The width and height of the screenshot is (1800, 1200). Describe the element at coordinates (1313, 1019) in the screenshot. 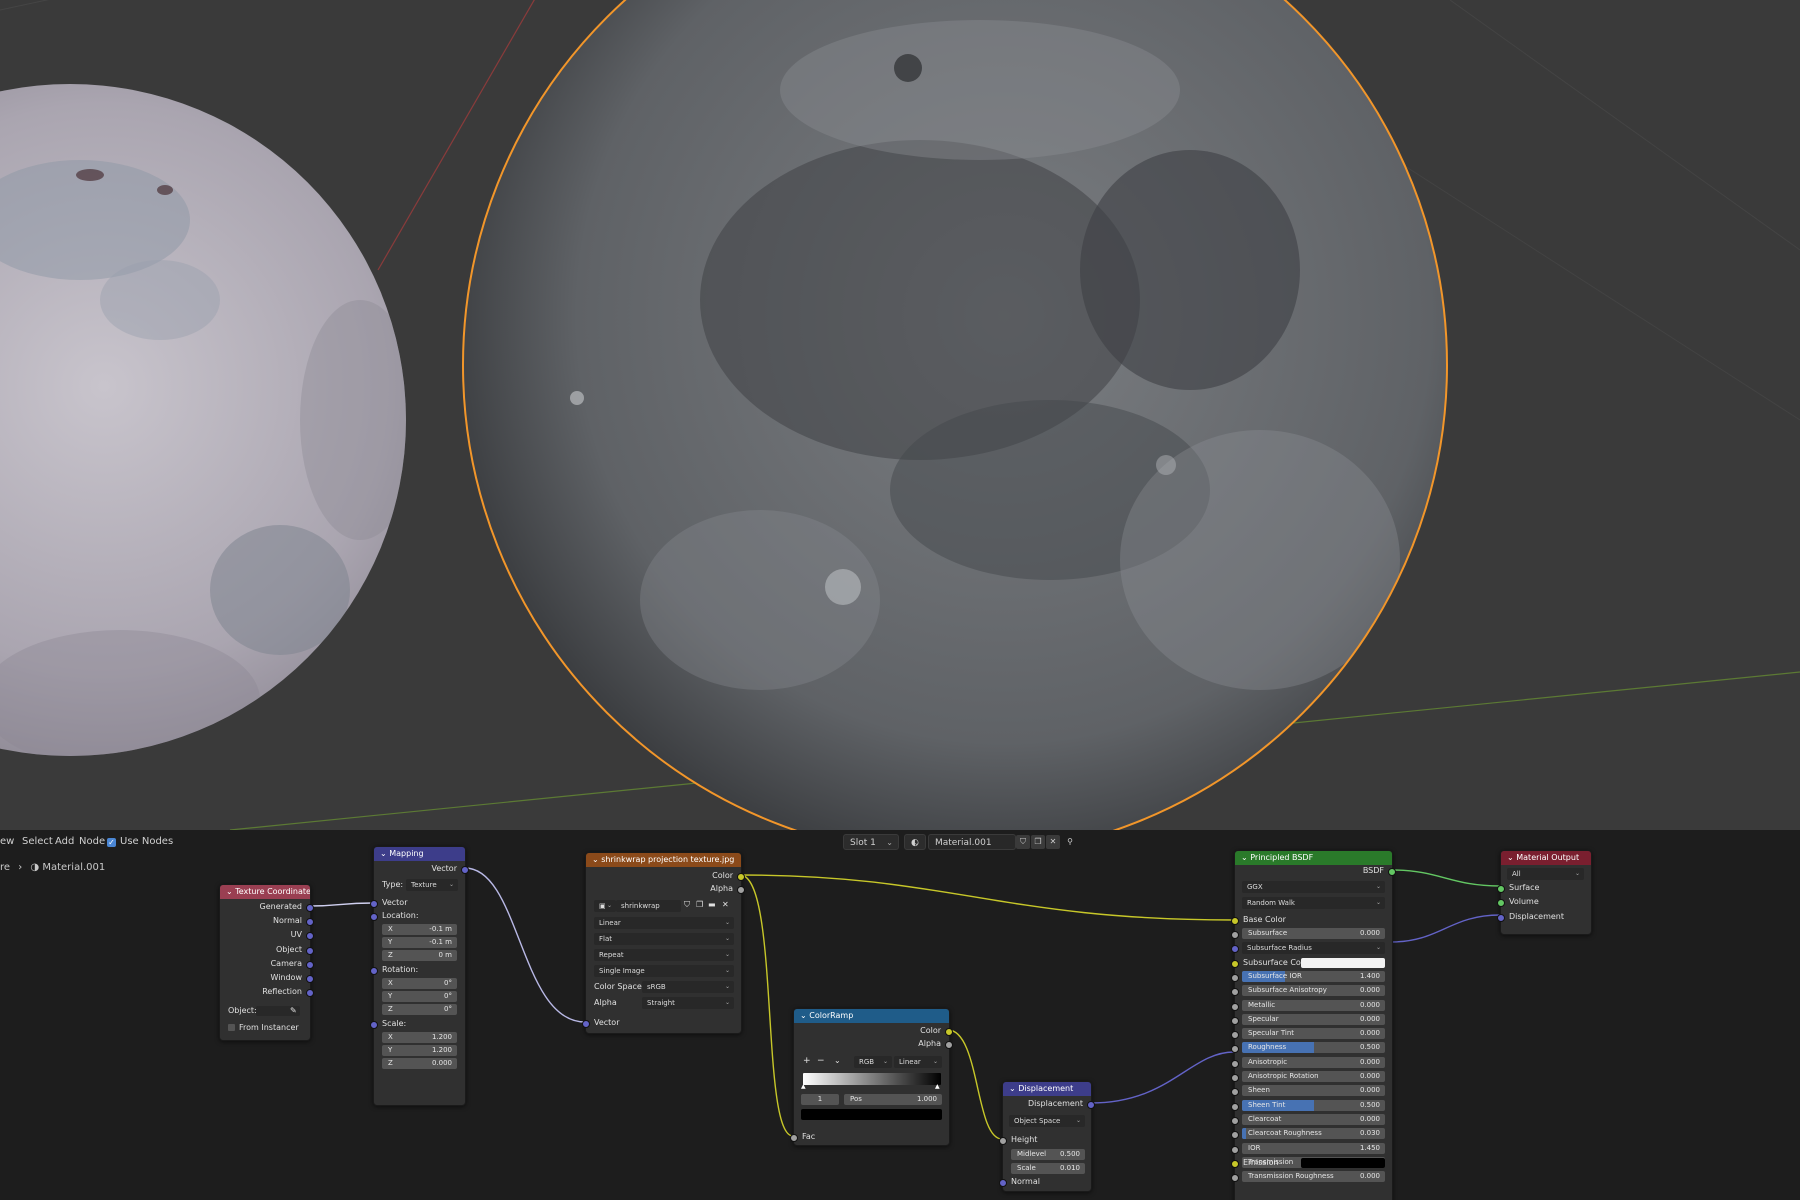

I see `param-slider: Specular 0.000` at that location.